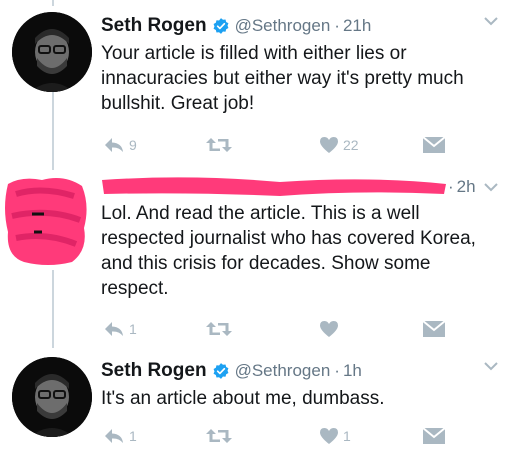 The image size is (512, 462). I want to click on redacted-author-name-icon, so click(274, 186).